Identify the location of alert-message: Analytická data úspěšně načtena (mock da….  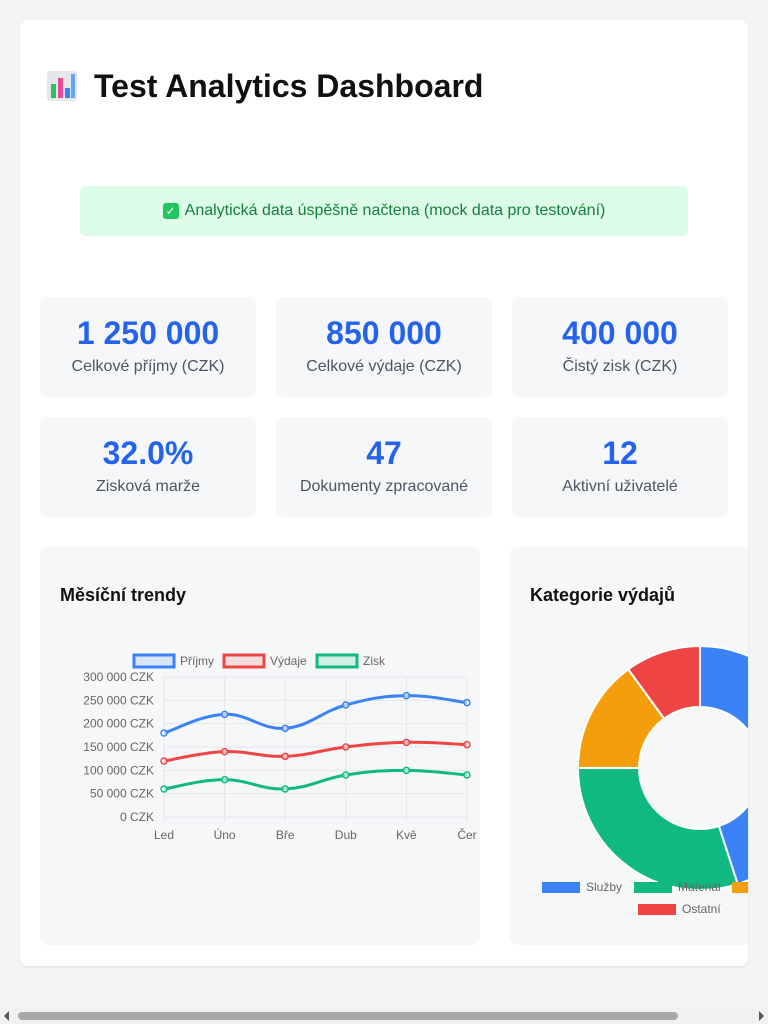
(395, 210).